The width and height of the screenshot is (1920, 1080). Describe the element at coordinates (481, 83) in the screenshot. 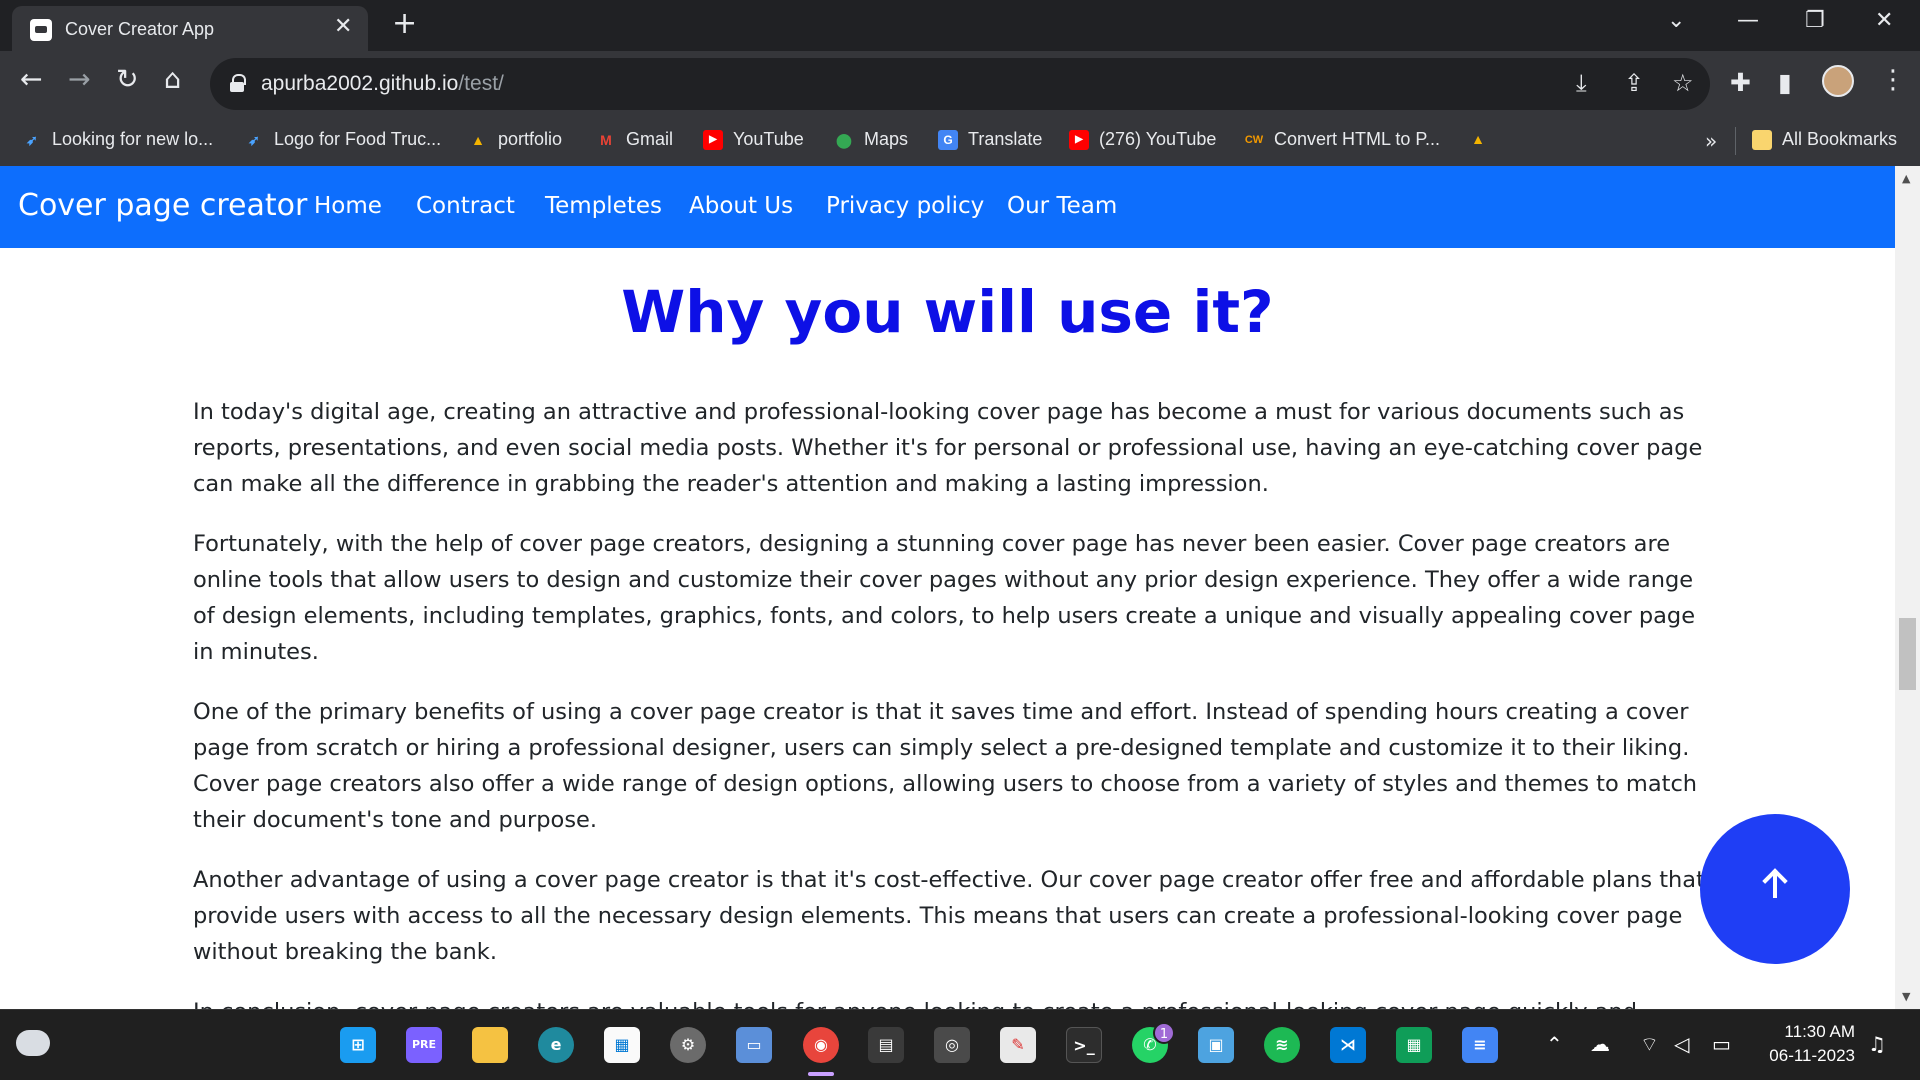

I see `url-path: /test/` at that location.